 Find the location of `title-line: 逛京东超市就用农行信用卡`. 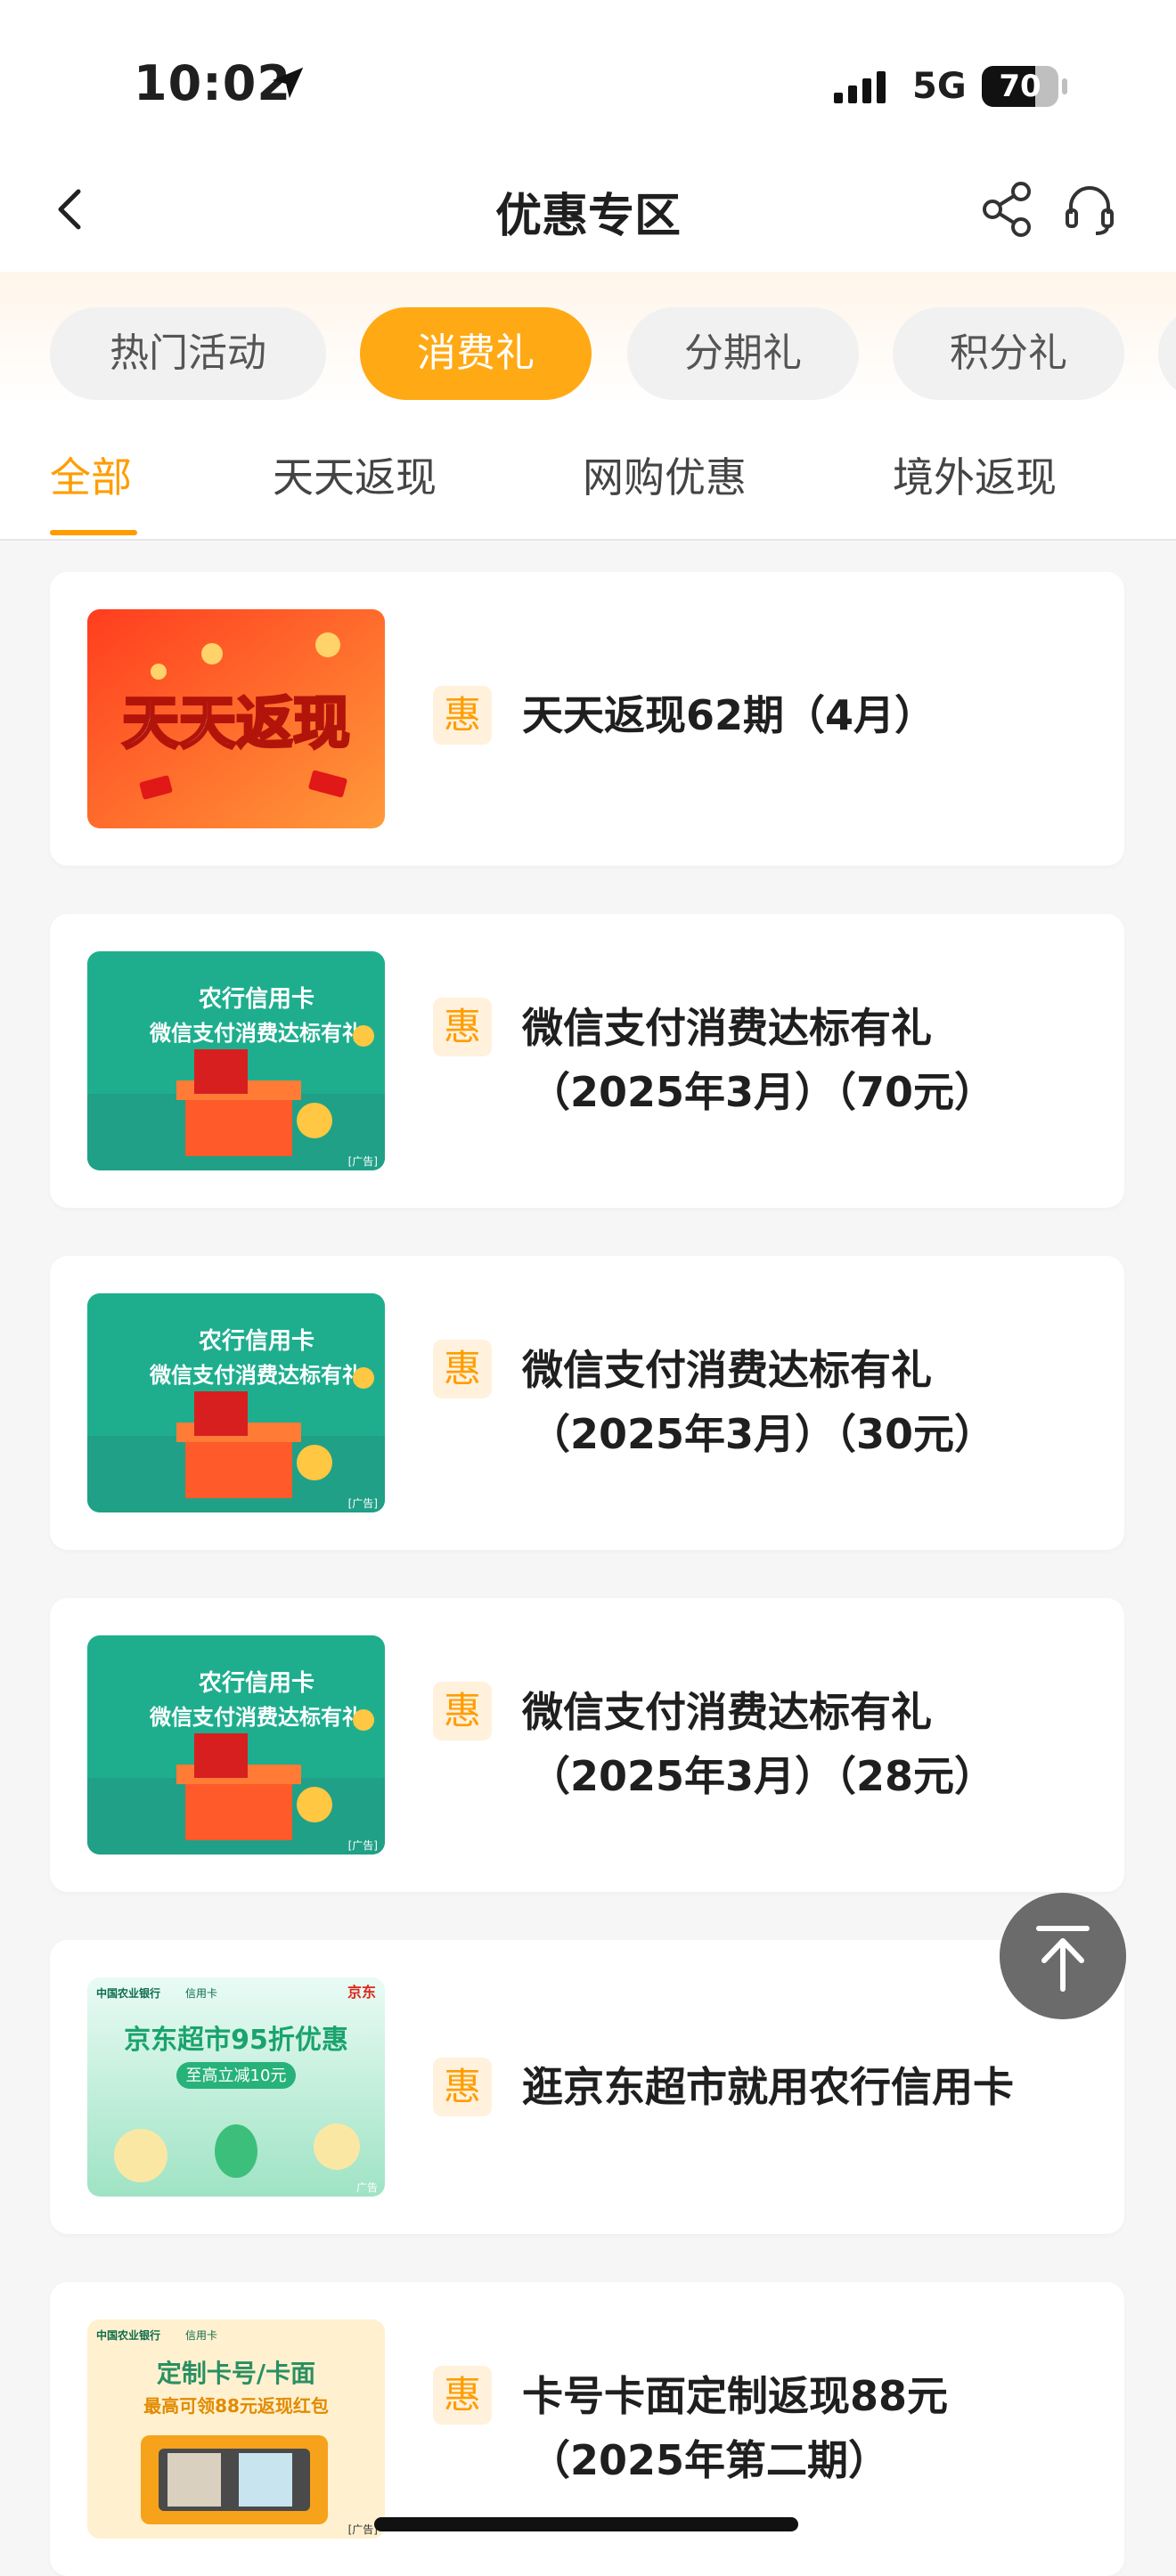

title-line: 逛京东超市就用农行信用卡 is located at coordinates (768, 2087).